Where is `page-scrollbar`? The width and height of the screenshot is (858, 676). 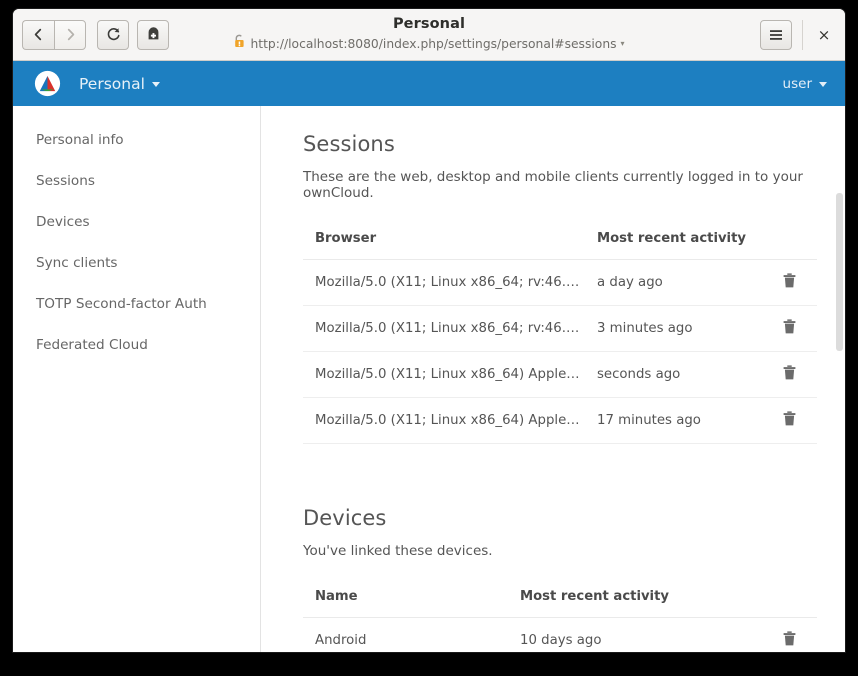 page-scrollbar is located at coordinates (838, 379).